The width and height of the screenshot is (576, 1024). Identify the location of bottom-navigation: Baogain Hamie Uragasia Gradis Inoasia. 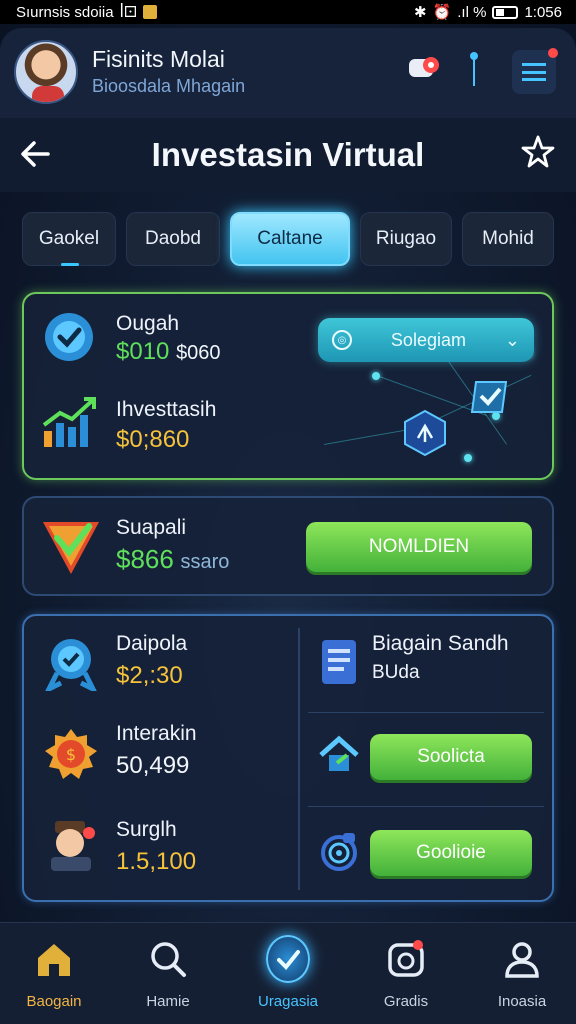
(288, 973).